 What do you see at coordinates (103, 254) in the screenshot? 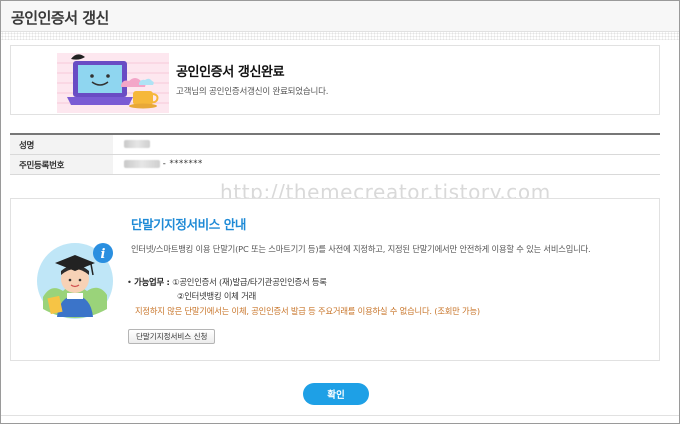
I see `svg-text: i` at bounding box center [103, 254].